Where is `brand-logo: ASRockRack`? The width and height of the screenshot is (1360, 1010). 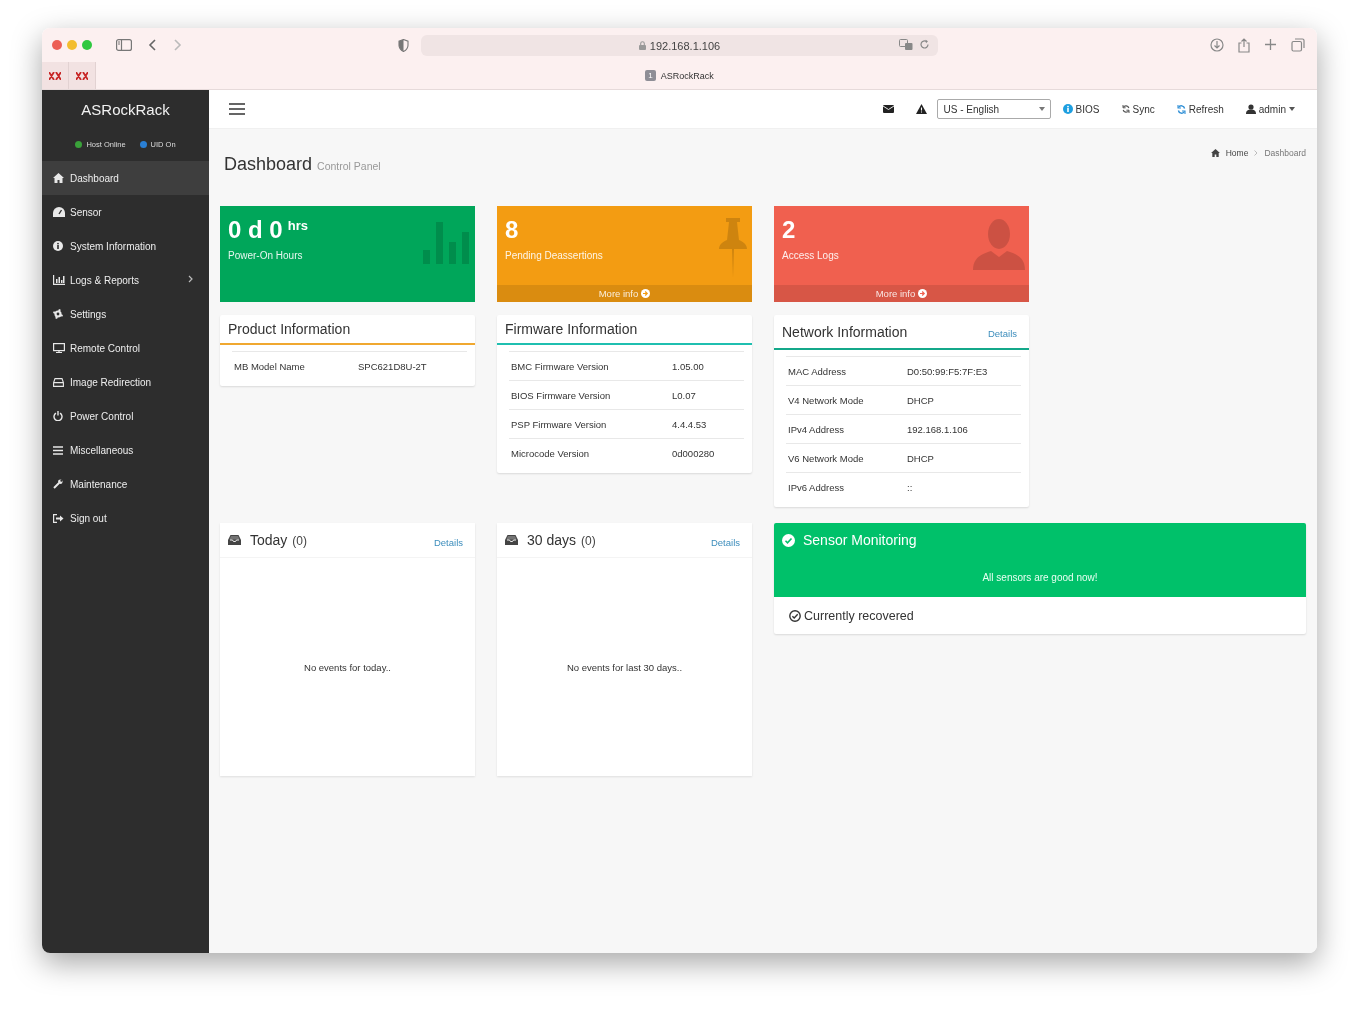 brand-logo: ASRockRack is located at coordinates (125, 109).